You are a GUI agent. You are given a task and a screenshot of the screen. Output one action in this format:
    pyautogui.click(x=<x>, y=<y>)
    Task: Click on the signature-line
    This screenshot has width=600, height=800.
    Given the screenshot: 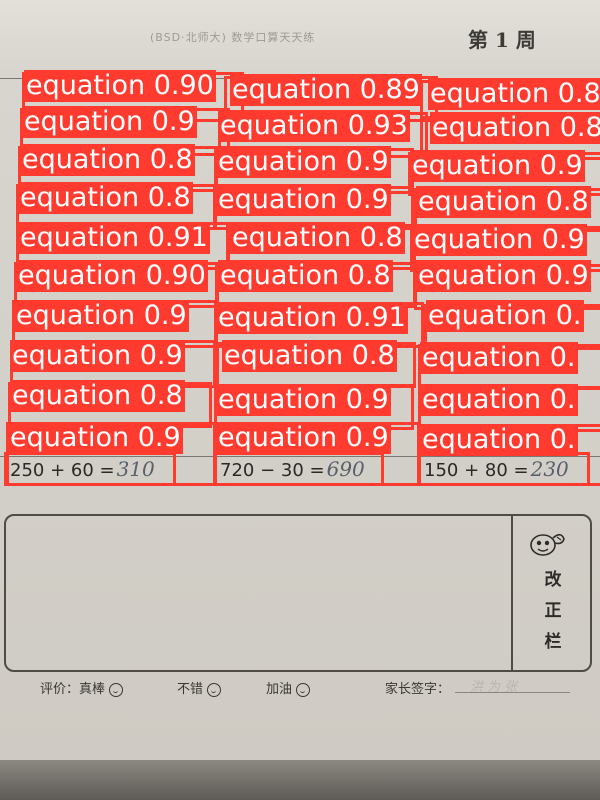 What is the action you would take?
    pyautogui.click(x=512, y=692)
    